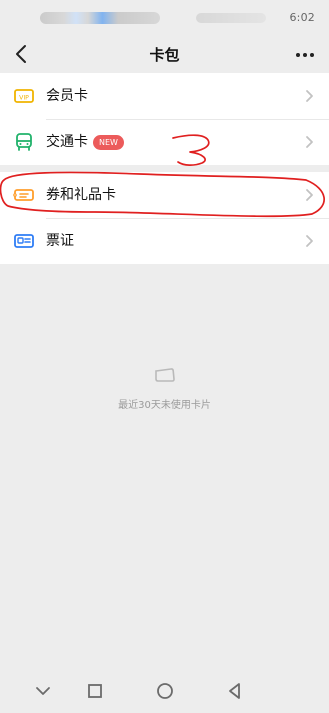 The width and height of the screenshot is (329, 713). I want to click on circle-icon, so click(165, 691).